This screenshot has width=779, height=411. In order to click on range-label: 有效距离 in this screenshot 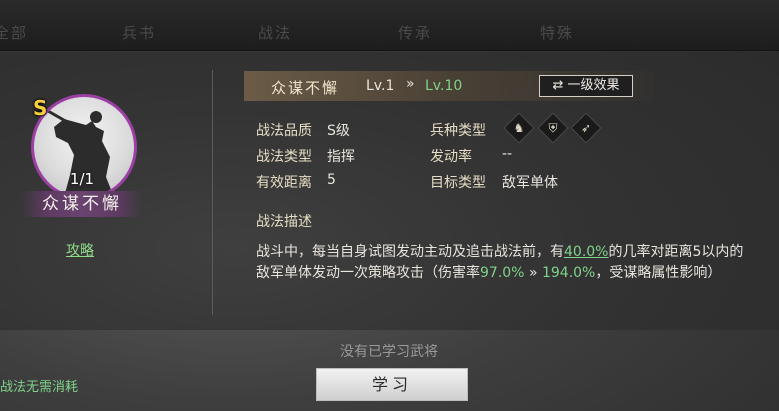, I will do `click(284, 183)`.